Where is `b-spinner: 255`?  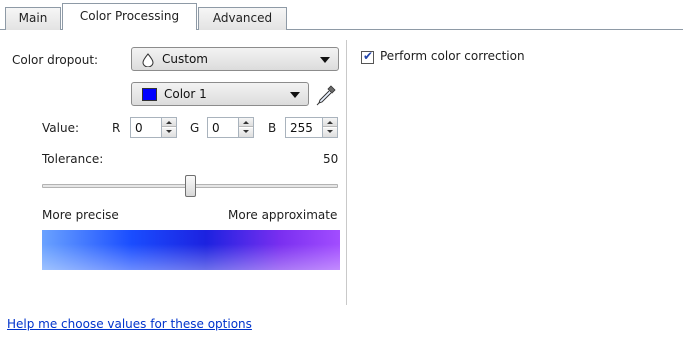 b-spinner: 255 is located at coordinates (311, 127).